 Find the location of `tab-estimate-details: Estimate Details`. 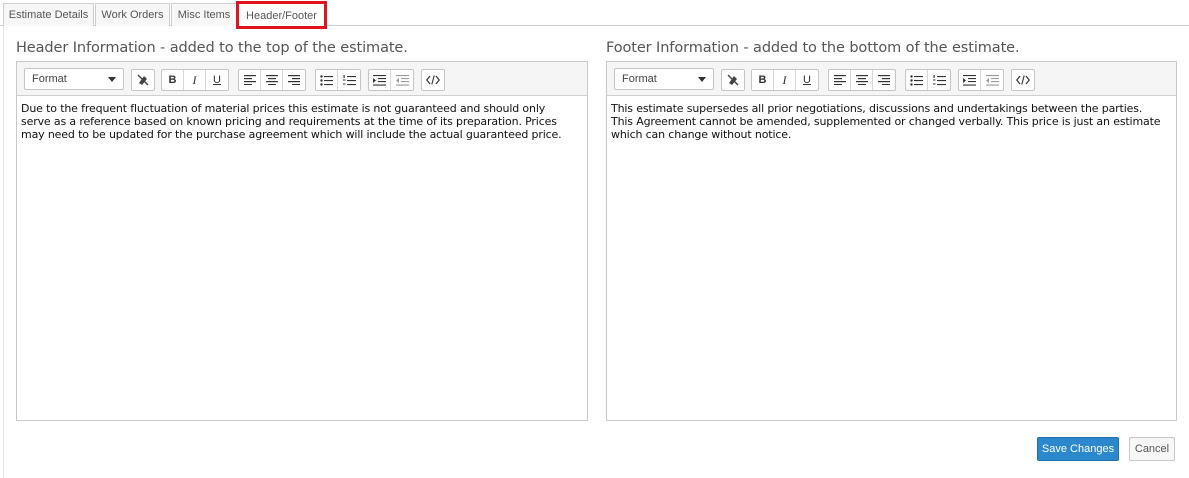

tab-estimate-details: Estimate Details is located at coordinates (48, 14).